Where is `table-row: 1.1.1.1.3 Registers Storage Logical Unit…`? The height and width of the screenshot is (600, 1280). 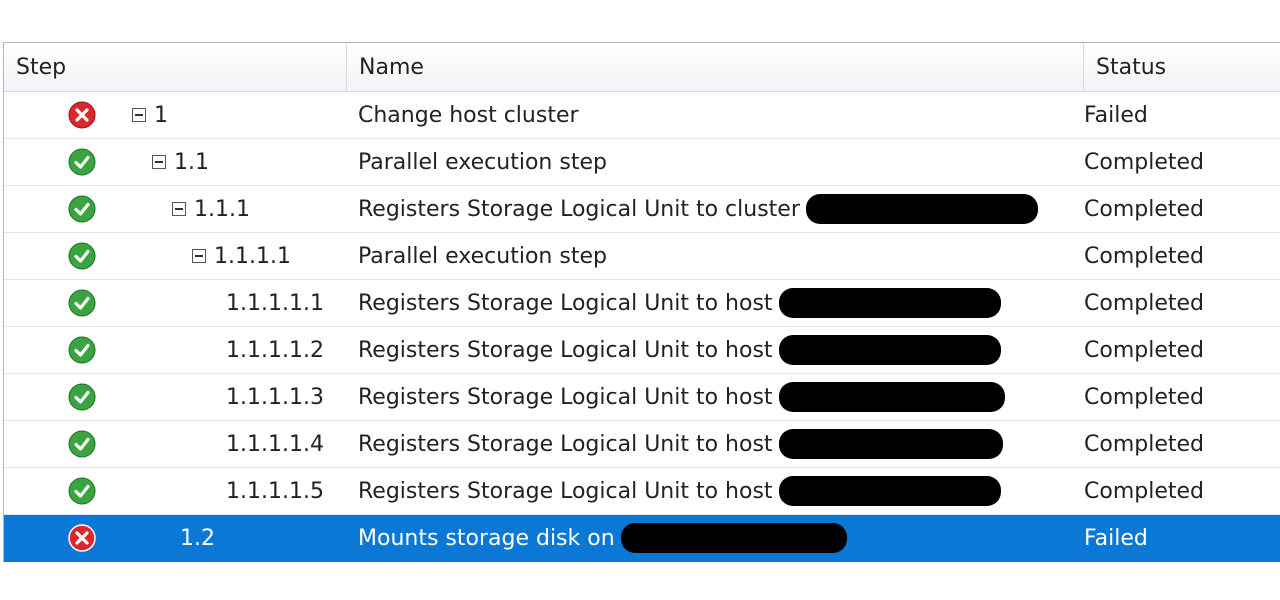
table-row: 1.1.1.1.3 Registers Storage Logical Unit… is located at coordinates (642, 397).